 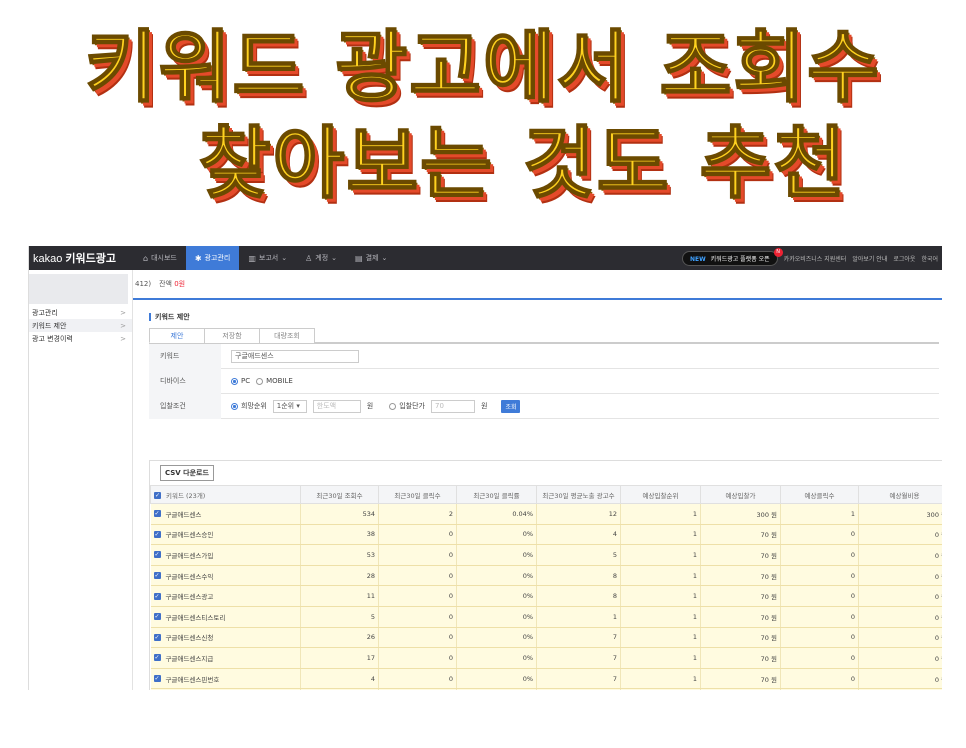 I want to click on tab-bulk-query: 대량조회, so click(x=287, y=335).